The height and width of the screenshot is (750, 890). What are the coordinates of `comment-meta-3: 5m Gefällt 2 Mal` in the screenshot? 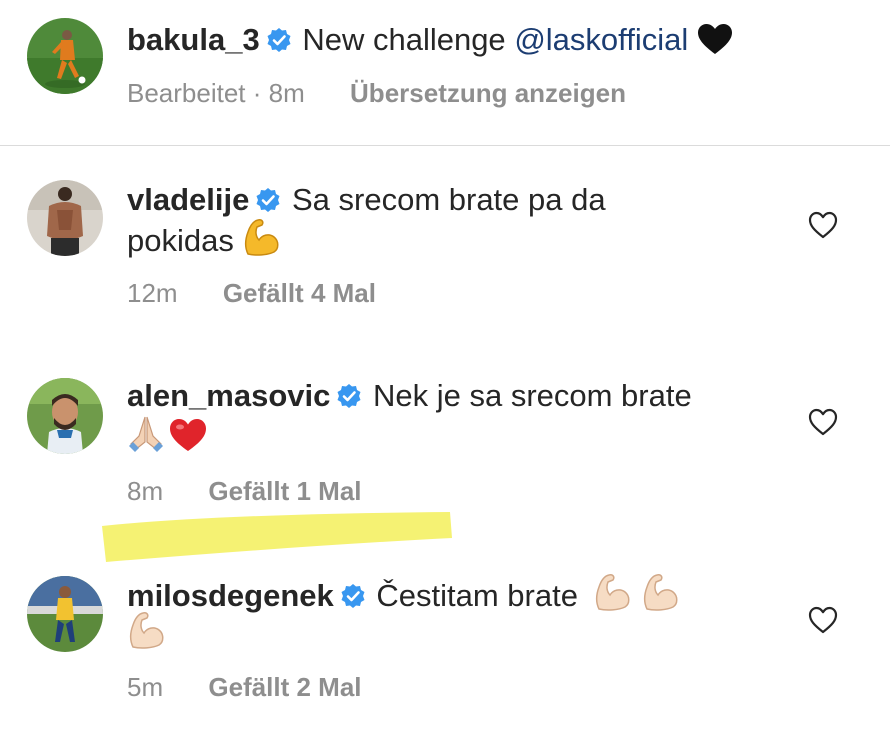 It's located at (244, 687).